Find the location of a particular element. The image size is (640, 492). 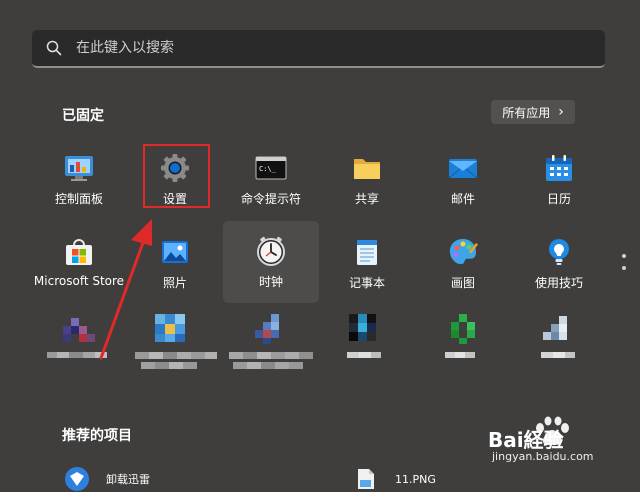

recommended-title: 推荐的项目 is located at coordinates (97, 436).